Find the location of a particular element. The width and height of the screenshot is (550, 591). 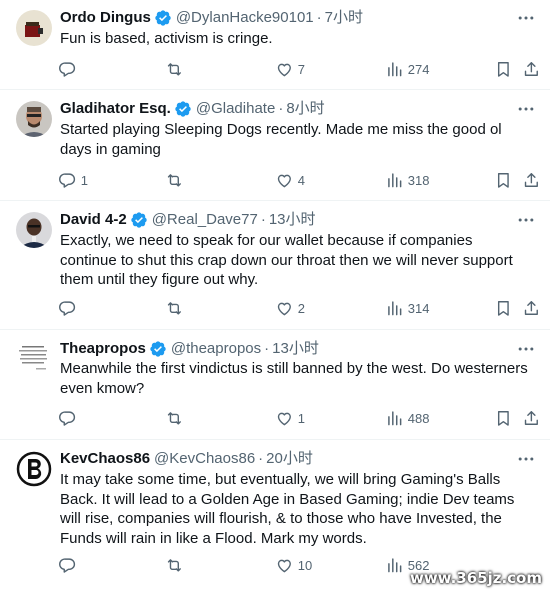

tweet-text: Fun is based, activism is cringe. is located at coordinates (166, 38).